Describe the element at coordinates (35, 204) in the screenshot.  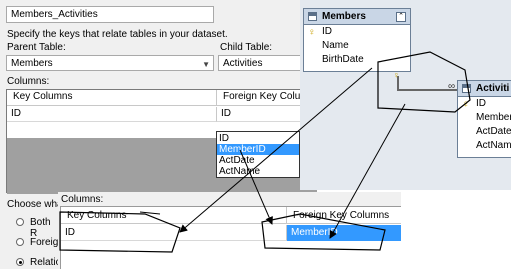
I see `choose-label: Choose wha` at that location.